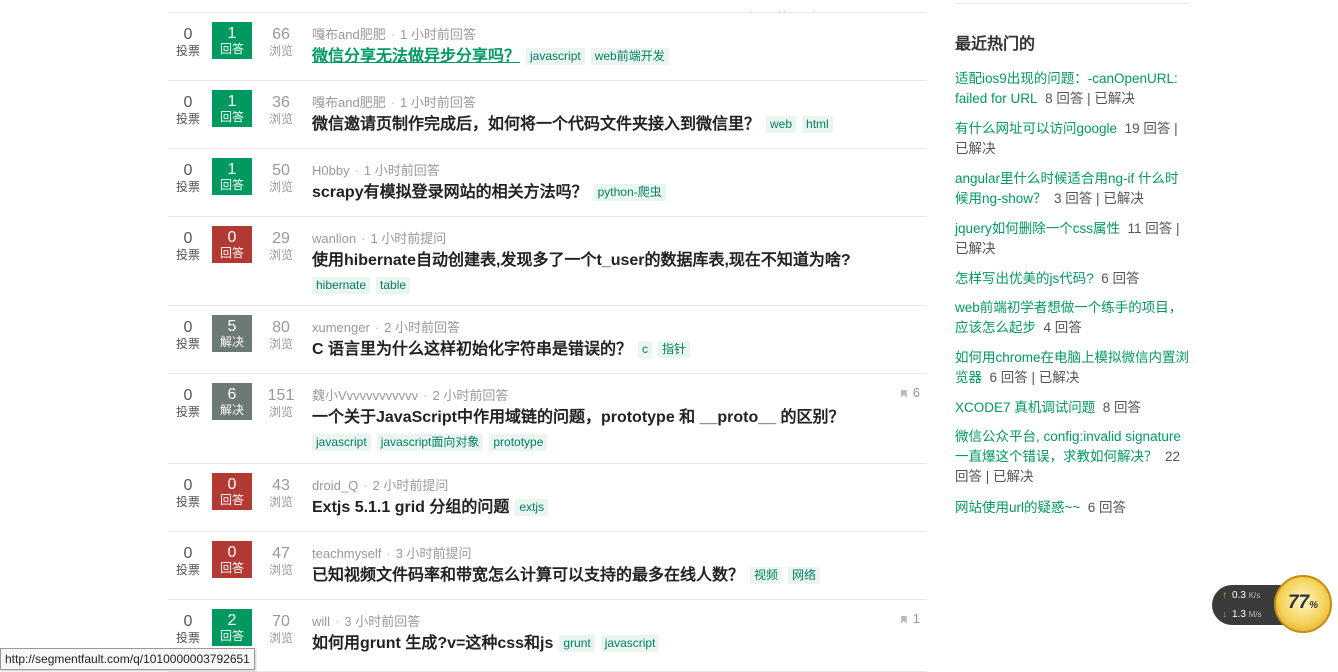 The image size is (1338, 672). Describe the element at coordinates (365, 395) in the screenshot. I see `author-link: 魏小Vvvvvvvvvvvv` at that location.